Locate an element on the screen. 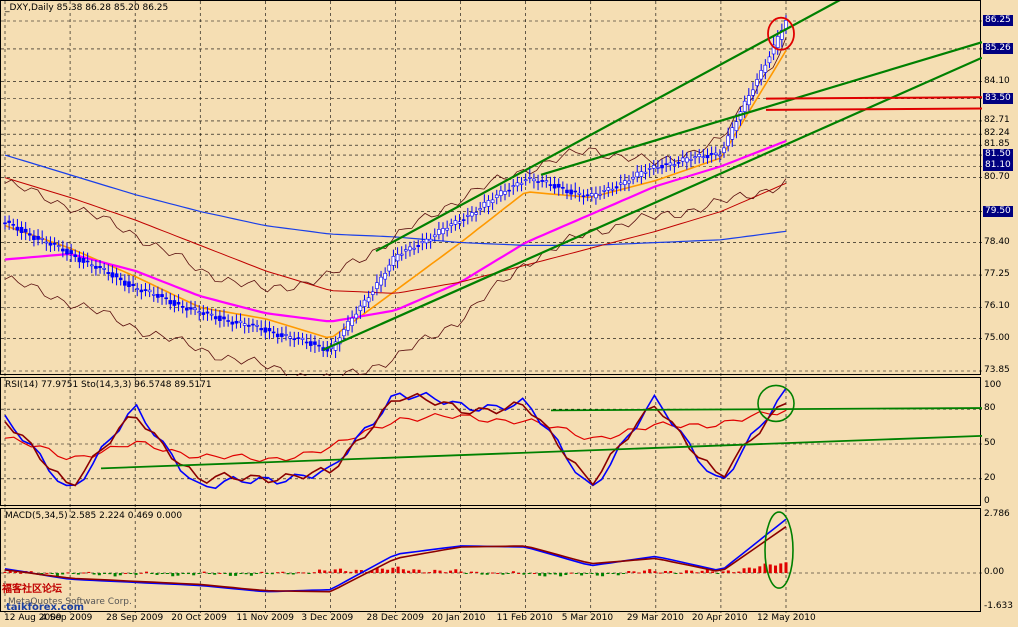  price-tag: 85.26 is located at coordinates (998, 48).